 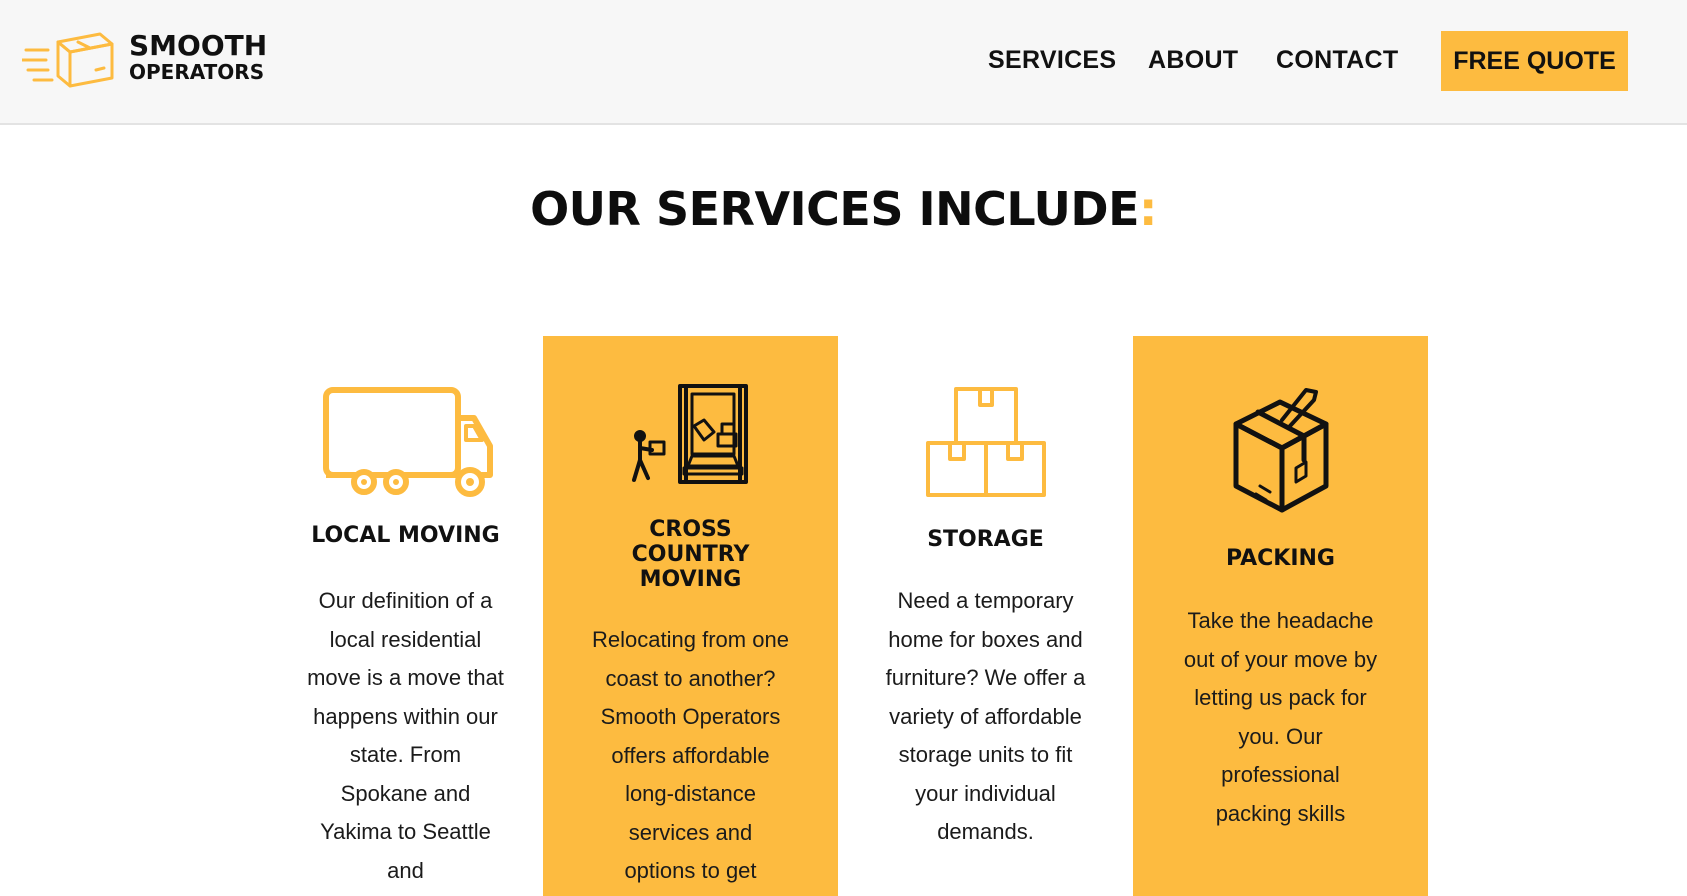 What do you see at coordinates (1280, 558) in the screenshot?
I see `service-title: PACKING` at bounding box center [1280, 558].